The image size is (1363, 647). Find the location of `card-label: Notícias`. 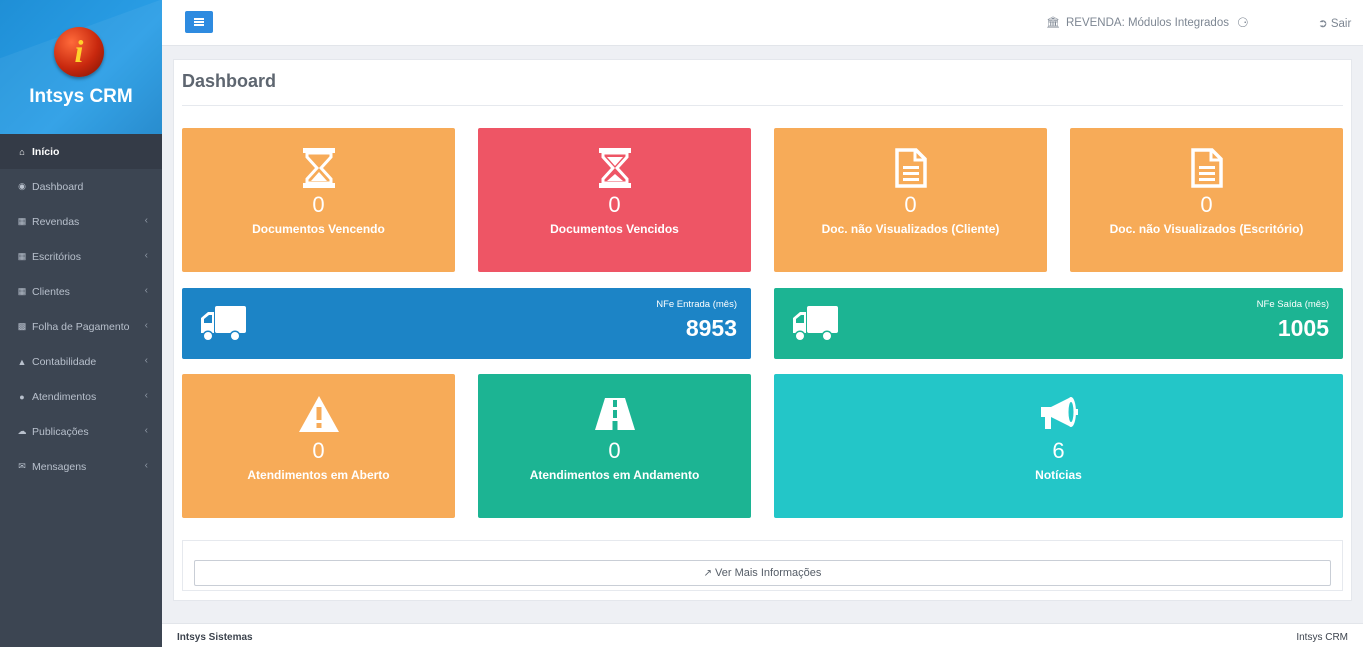

card-label: Notícias is located at coordinates (1058, 475).